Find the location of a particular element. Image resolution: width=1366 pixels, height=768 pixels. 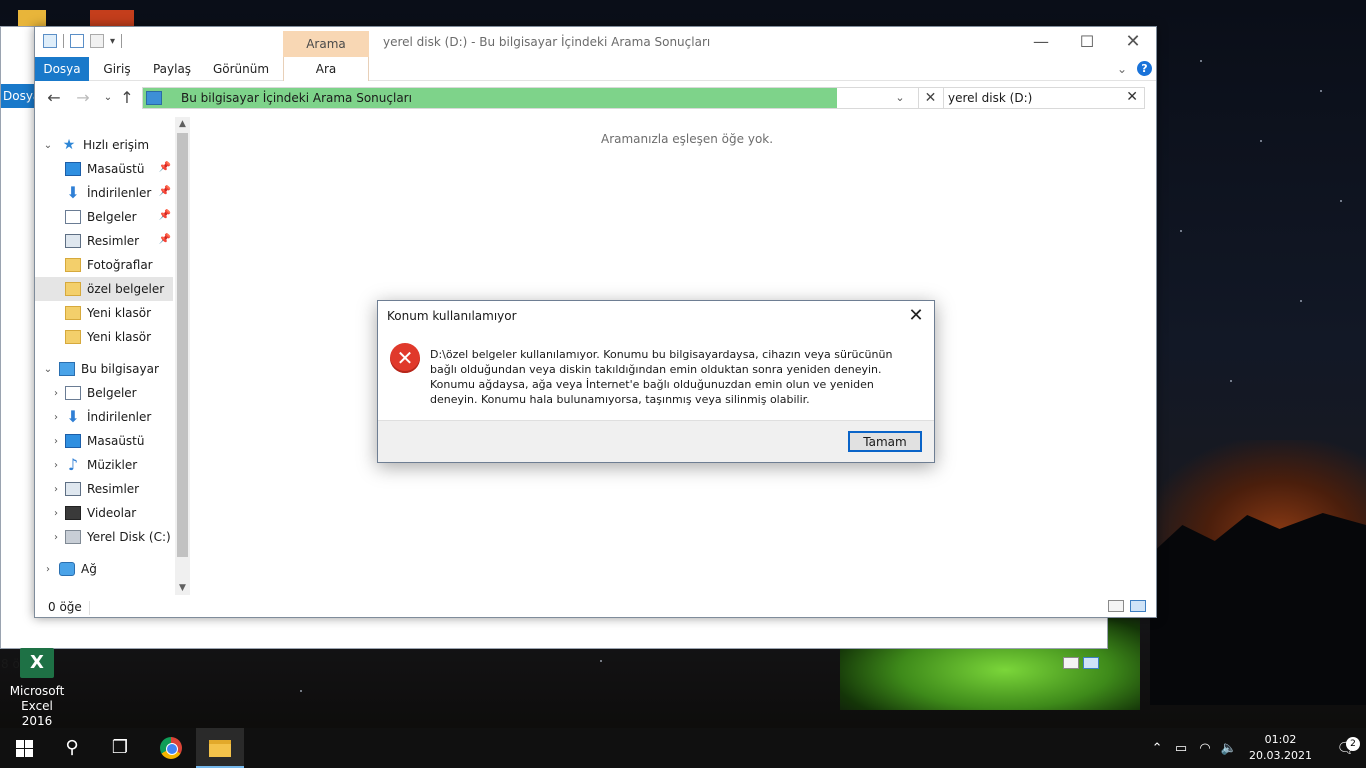

sidebar-item-quick-access: ⌄ ★ Hızlı erişim is located at coordinates (104, 145).